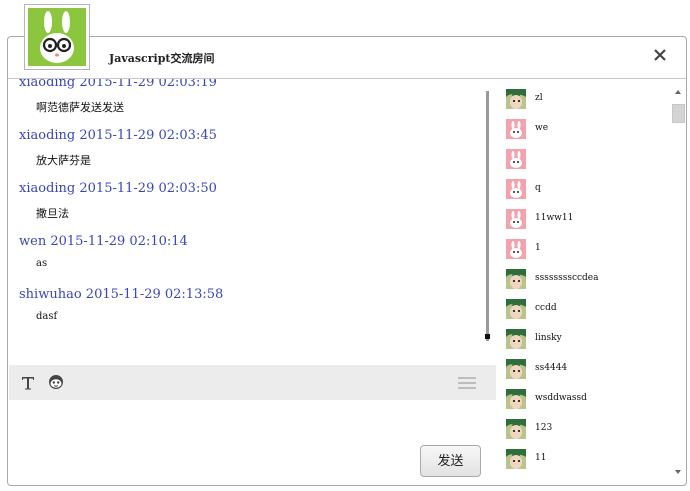  What do you see at coordinates (118, 148) in the screenshot?
I see `message-item: xiaoding 2015-11-29 02:03:45 放大萨芬是` at bounding box center [118, 148].